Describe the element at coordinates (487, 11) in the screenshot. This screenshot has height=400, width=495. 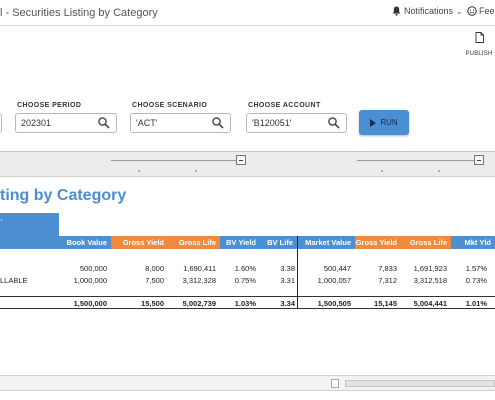
I see `feedback-label: Feed` at that location.